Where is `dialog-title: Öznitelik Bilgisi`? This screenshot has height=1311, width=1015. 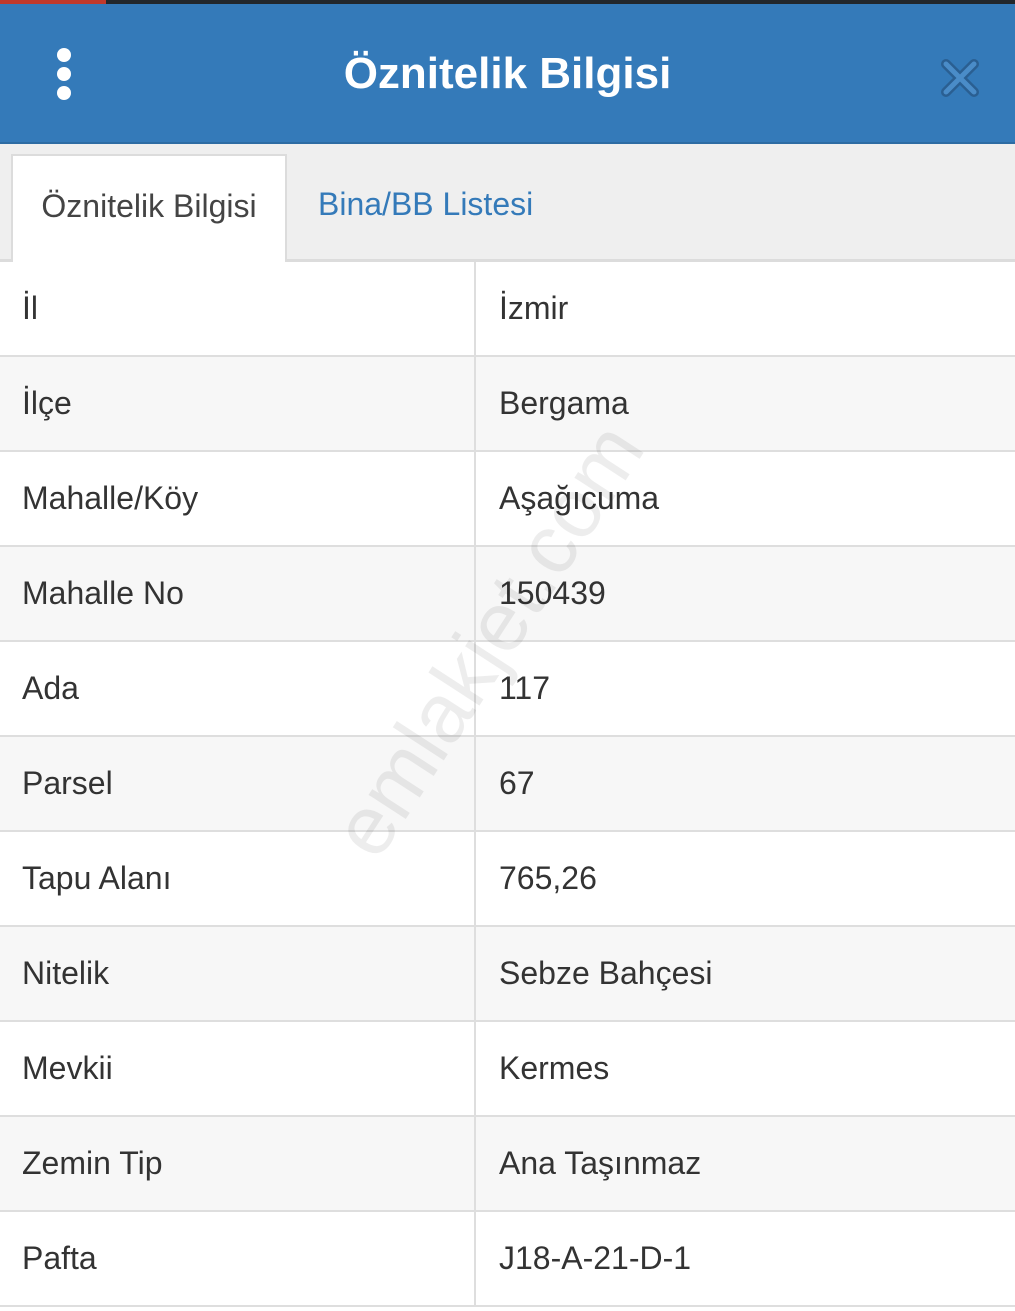 dialog-title: Öznitelik Bilgisi is located at coordinates (507, 73).